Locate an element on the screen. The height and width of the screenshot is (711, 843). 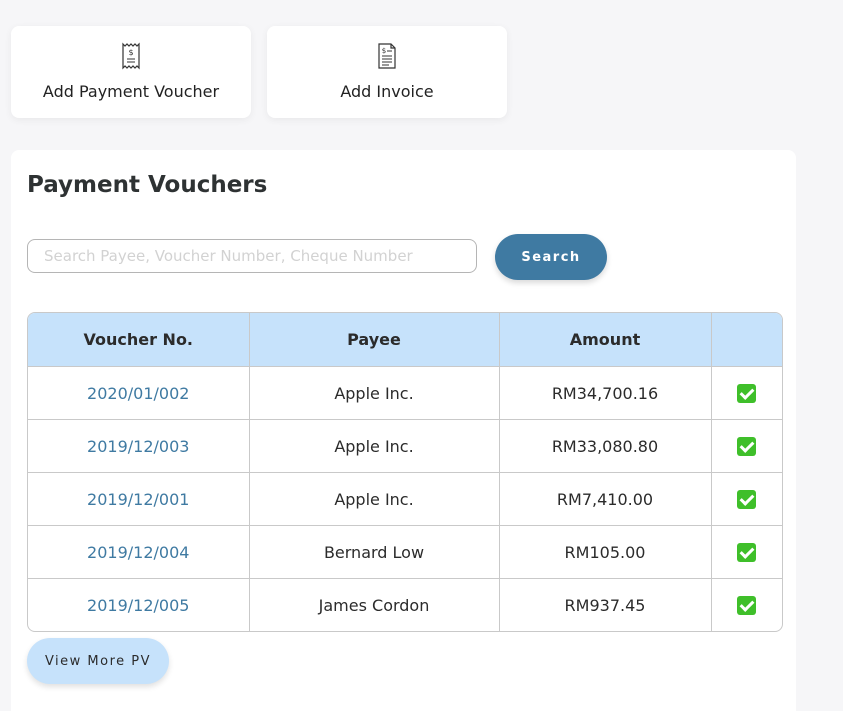
table-row: 2019/12/005 James Cordon RM937.45 is located at coordinates (405, 605).